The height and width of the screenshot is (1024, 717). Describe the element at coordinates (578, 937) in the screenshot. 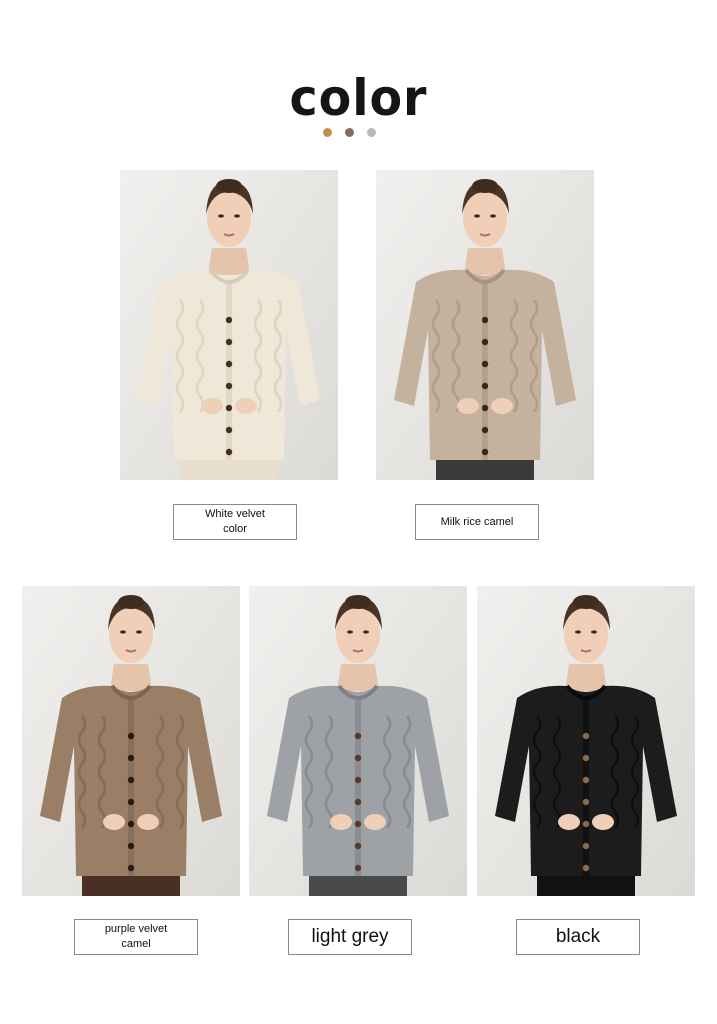

I see `color-label-black: black` at that location.